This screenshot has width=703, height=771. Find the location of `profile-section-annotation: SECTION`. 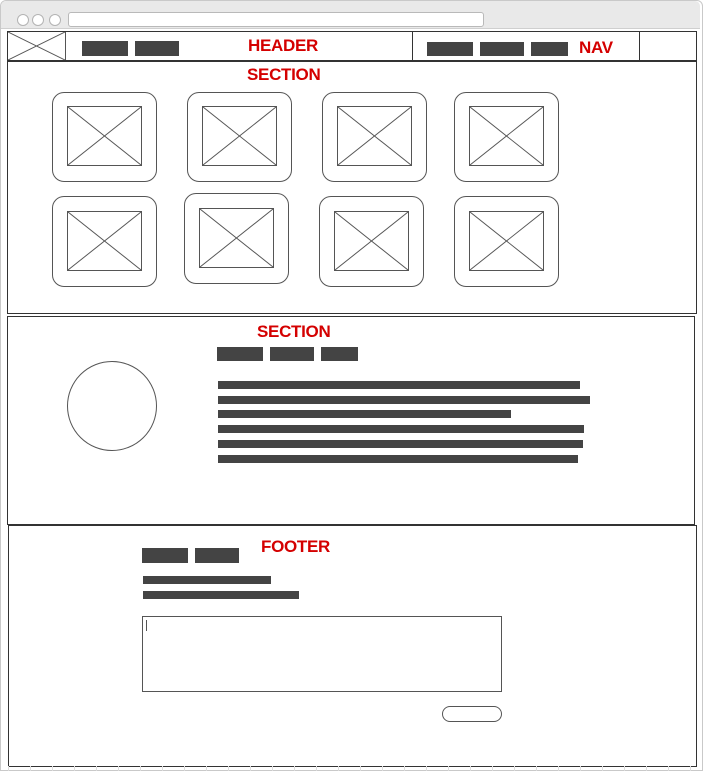

profile-section-annotation: SECTION is located at coordinates (294, 331).